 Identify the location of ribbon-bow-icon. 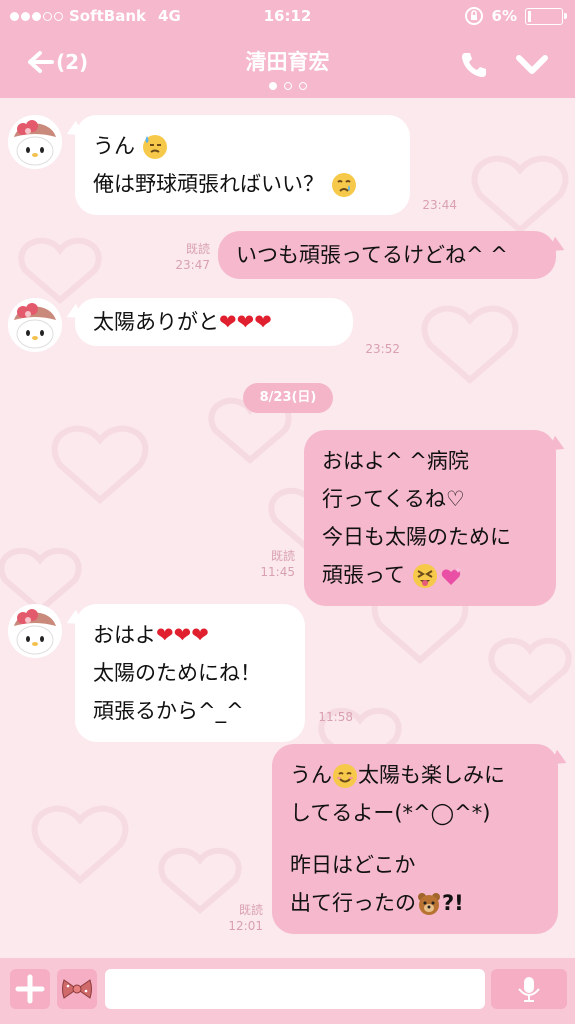
(77, 989).